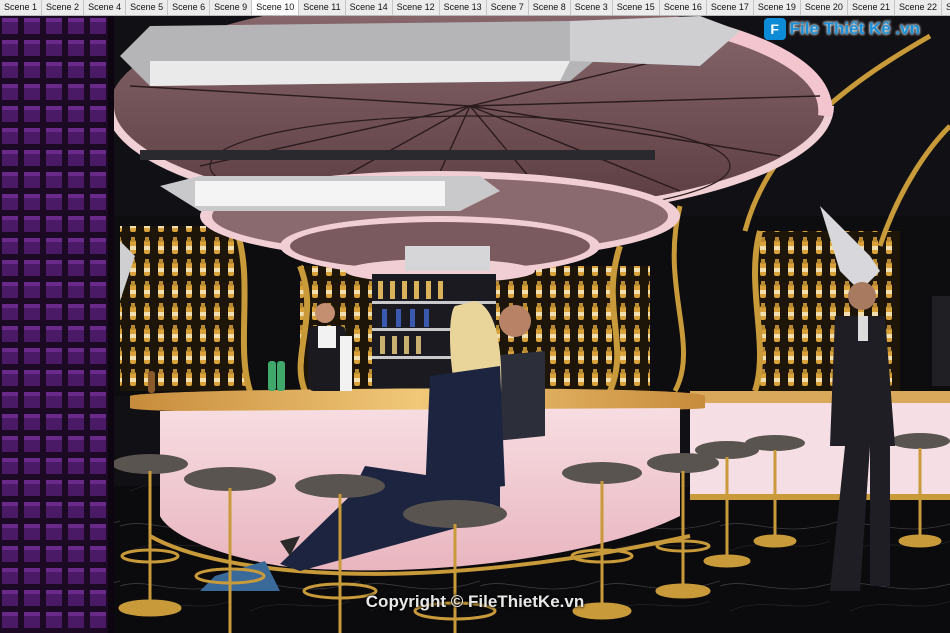 The height and width of the screenshot is (633, 950). I want to click on scene-tab: Scene 16, so click(683, 7).